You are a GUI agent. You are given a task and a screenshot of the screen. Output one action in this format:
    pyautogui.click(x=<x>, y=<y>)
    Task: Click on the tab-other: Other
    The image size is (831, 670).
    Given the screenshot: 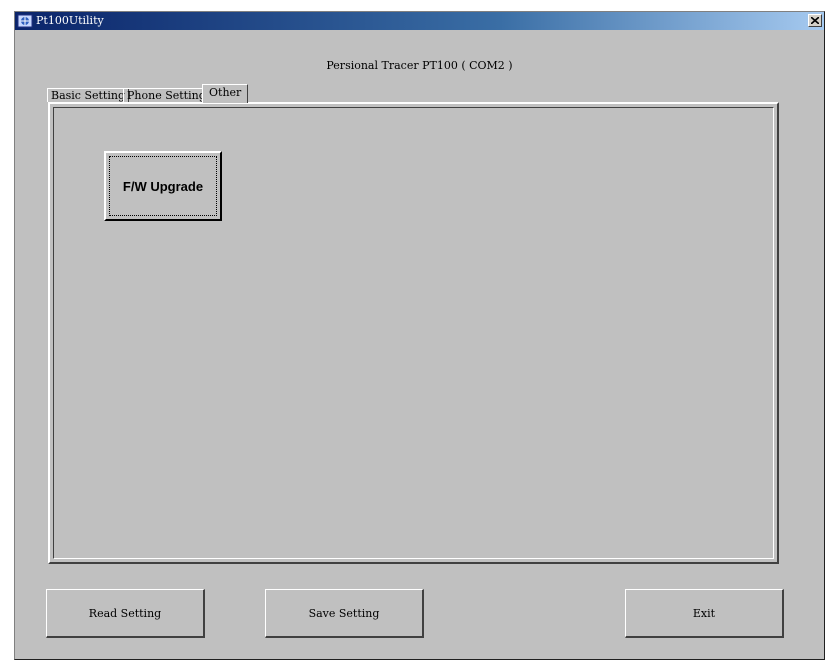 What is the action you would take?
    pyautogui.click(x=225, y=93)
    